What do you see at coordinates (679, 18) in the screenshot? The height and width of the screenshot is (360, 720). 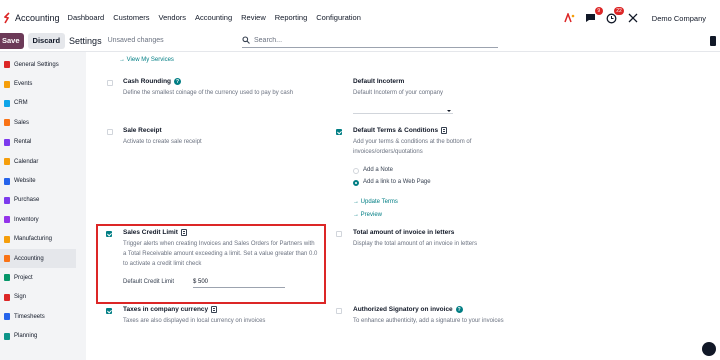 I see `company-switcher: Demo Company` at bounding box center [679, 18].